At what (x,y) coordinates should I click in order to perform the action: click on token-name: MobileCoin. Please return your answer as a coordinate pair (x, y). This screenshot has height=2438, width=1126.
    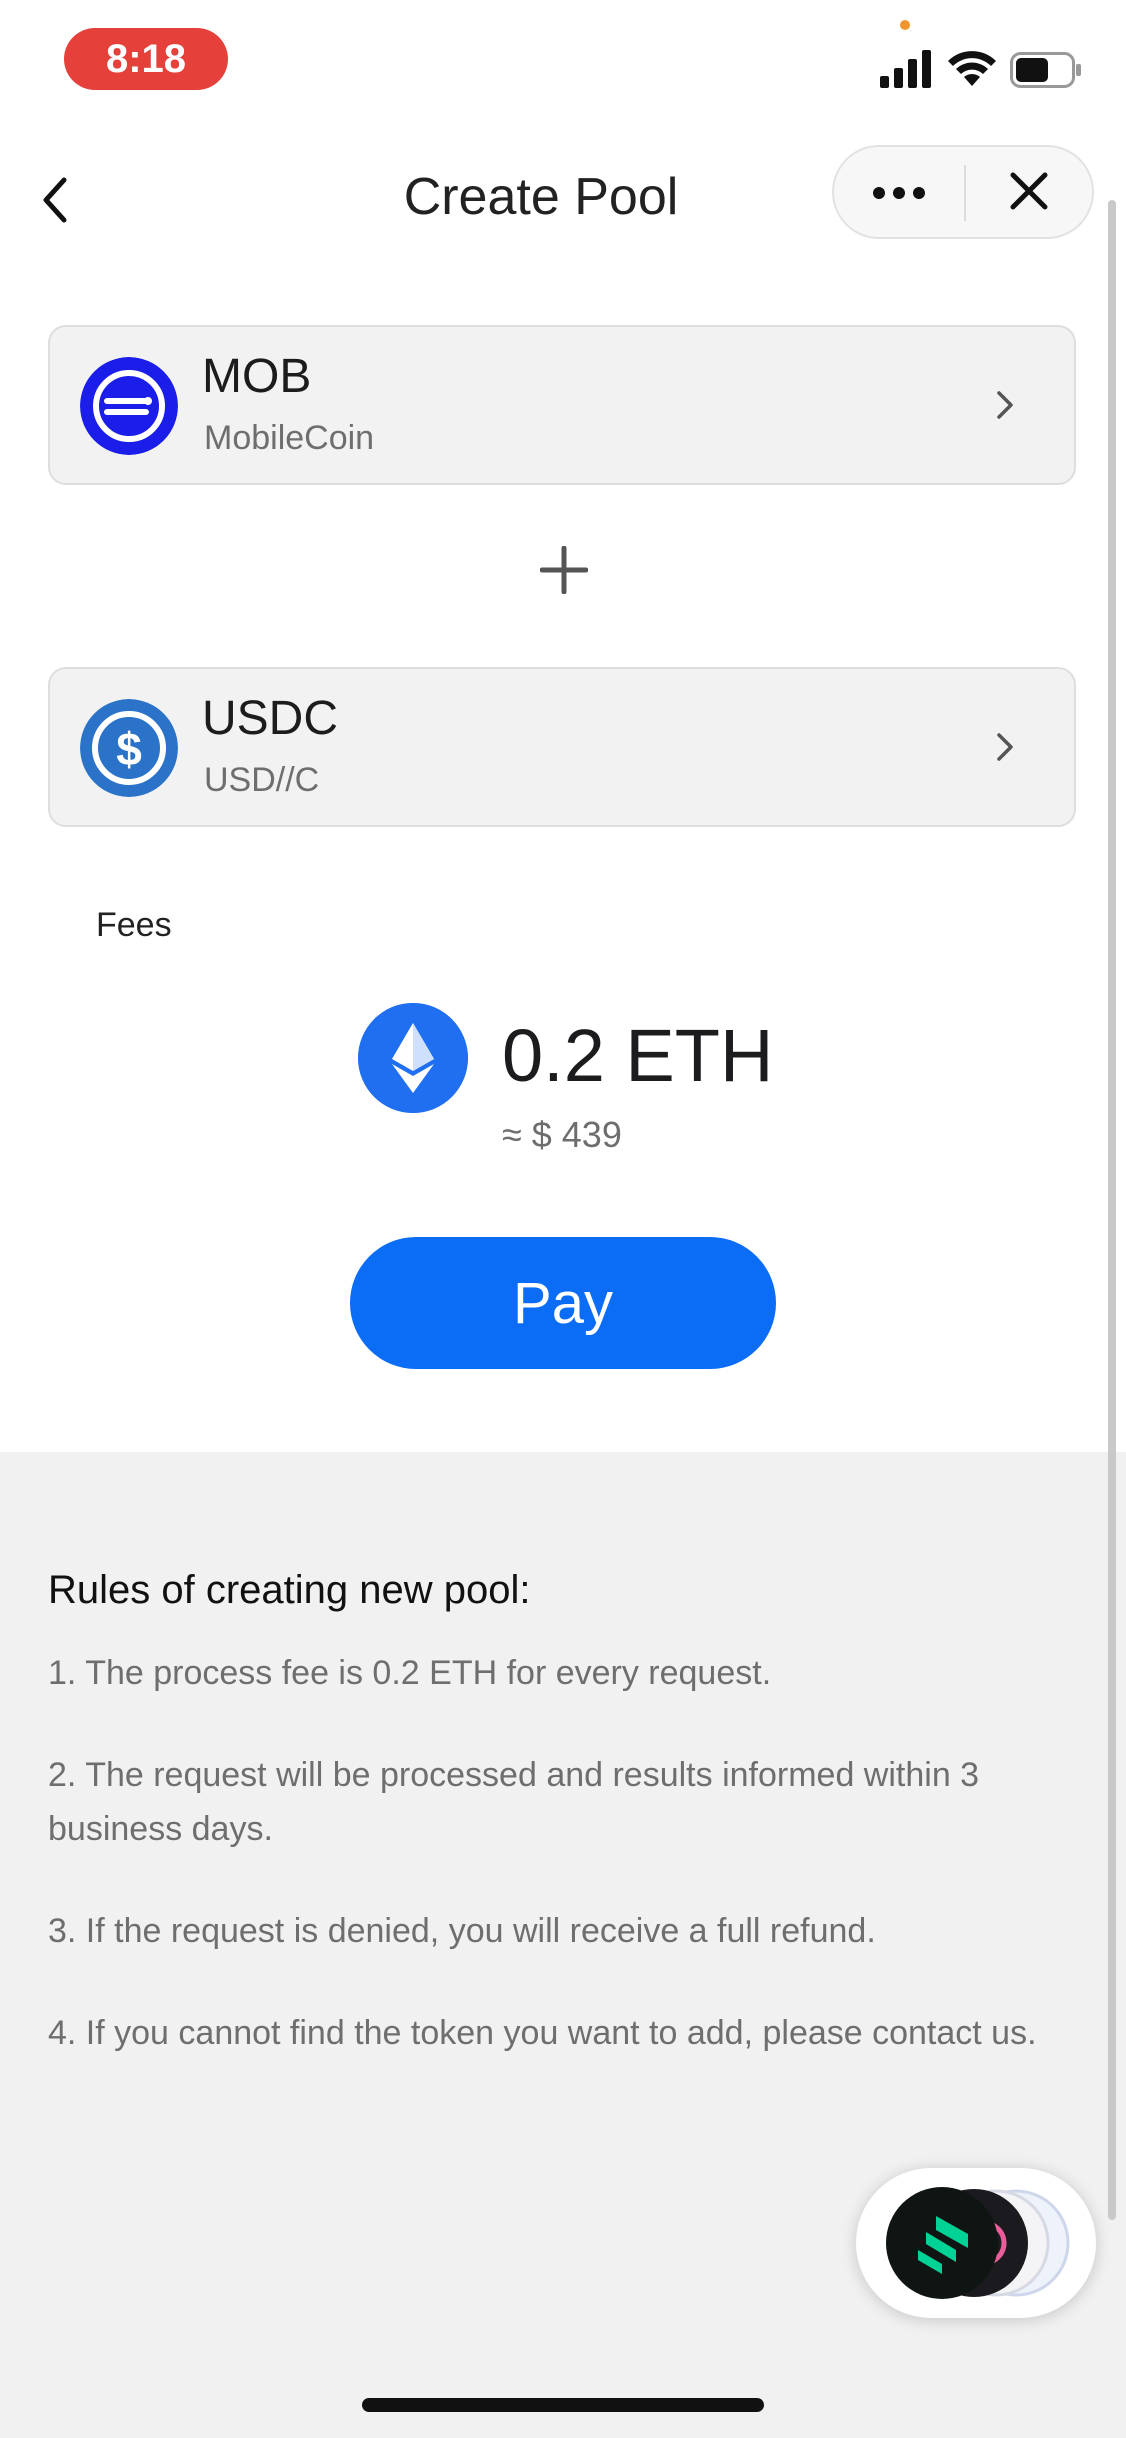
    Looking at the image, I should click on (289, 438).